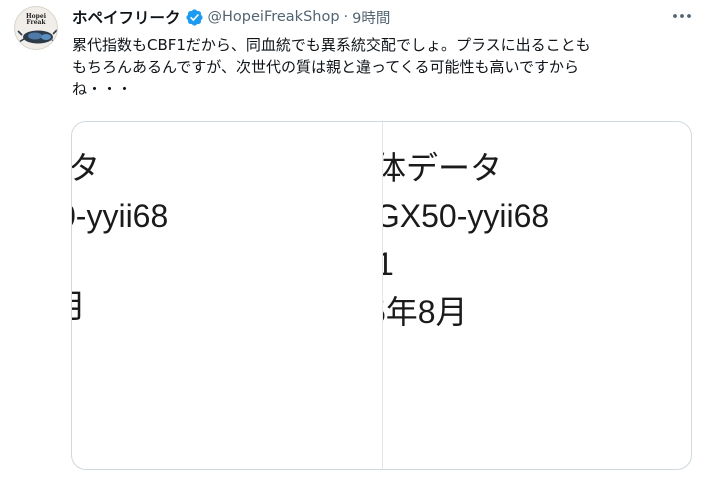 The image size is (713, 484). Describe the element at coordinates (388, 264) in the screenshot. I see `photo-text-right-3: 1` at that location.